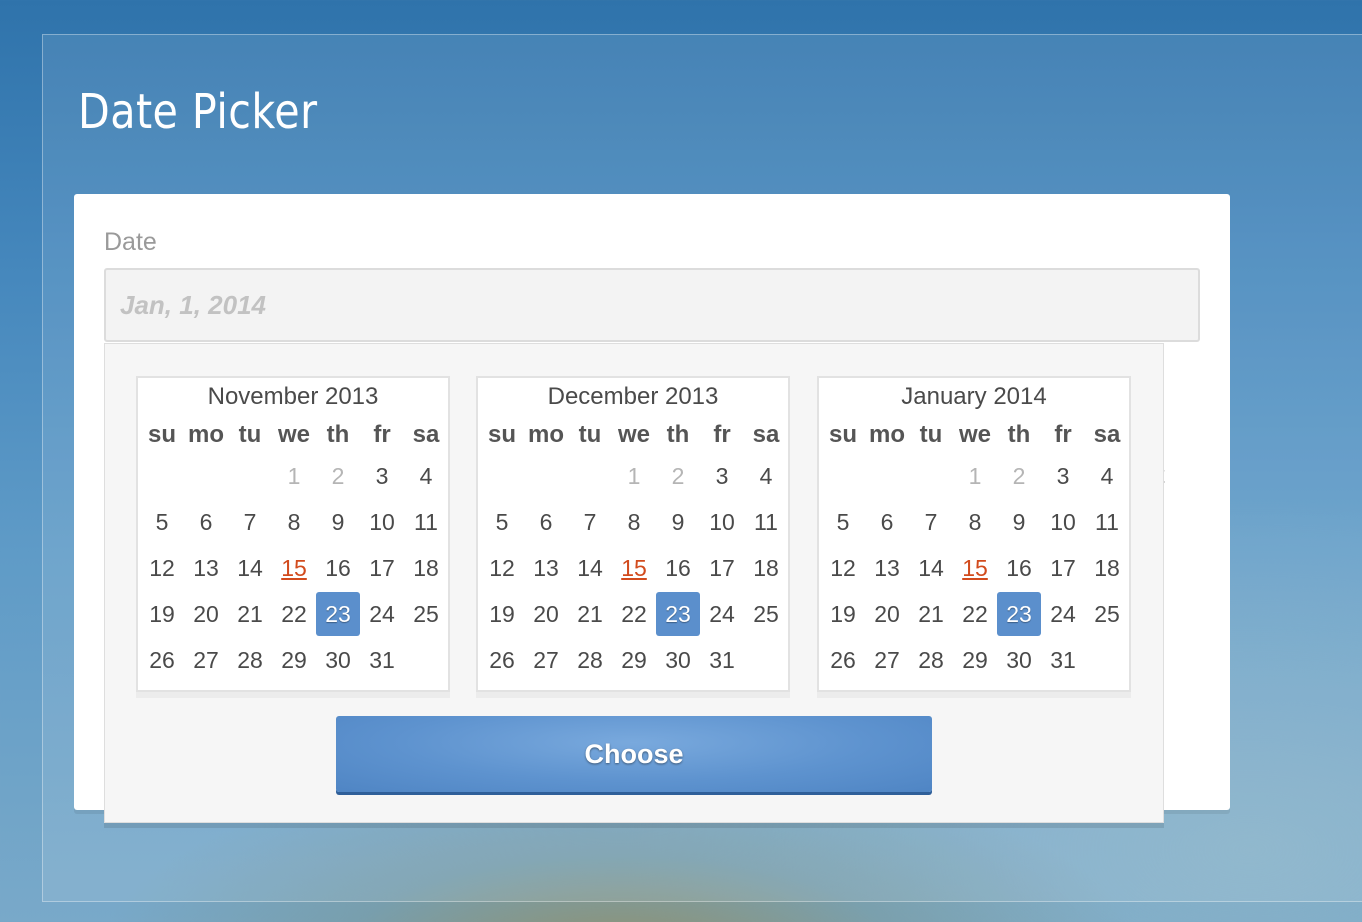 This screenshot has width=1362, height=922. I want to click on day-number: 20, so click(206, 614).